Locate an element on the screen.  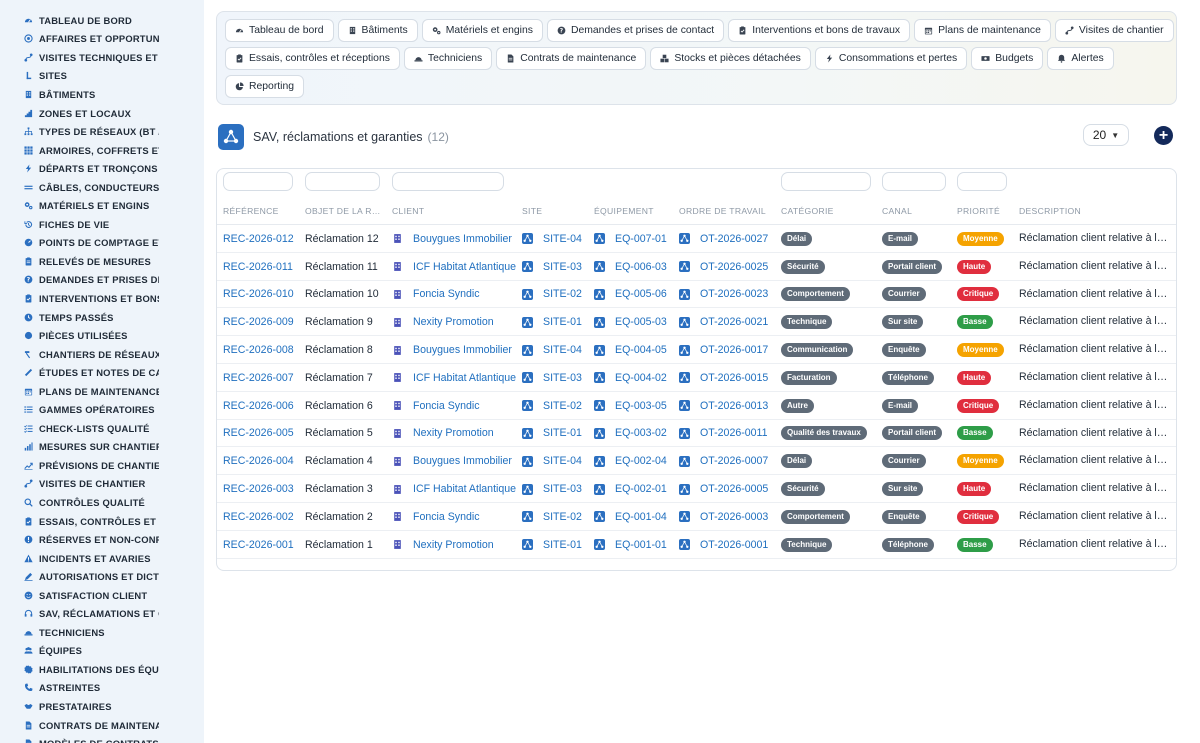
filter-input-reference is located at coordinates (258, 181).